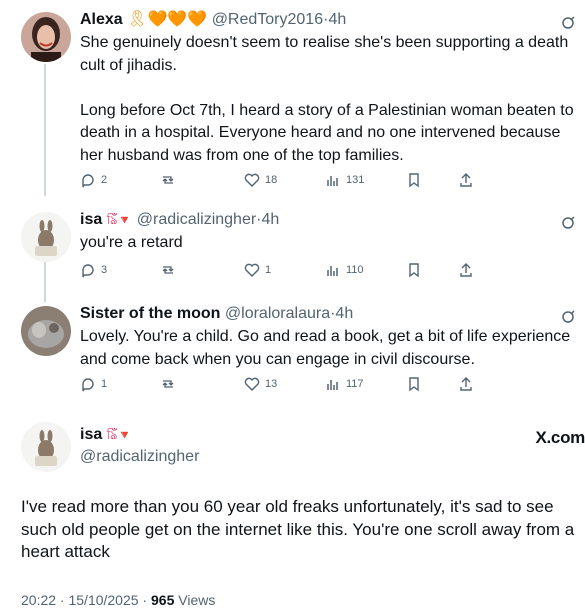 This screenshot has height=608, width=585. I want to click on author-name: Sister of the moon, so click(150, 313).